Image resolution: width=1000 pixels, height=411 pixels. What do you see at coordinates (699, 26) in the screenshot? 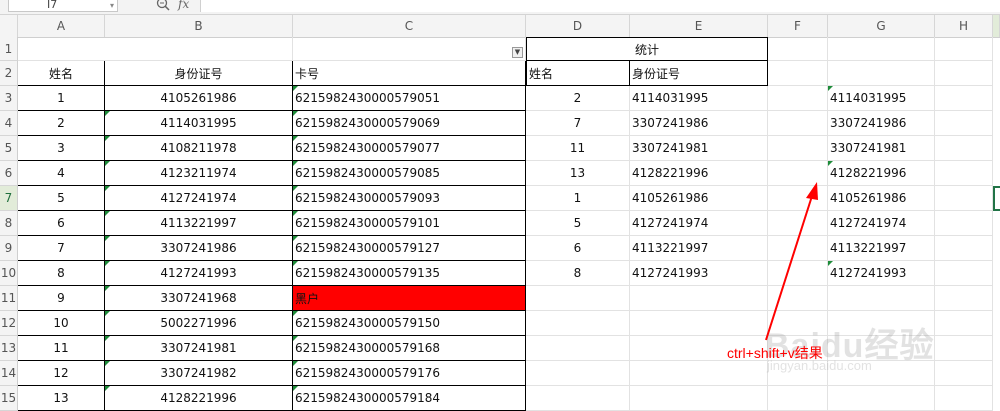
I see `column-header-e: E` at bounding box center [699, 26].